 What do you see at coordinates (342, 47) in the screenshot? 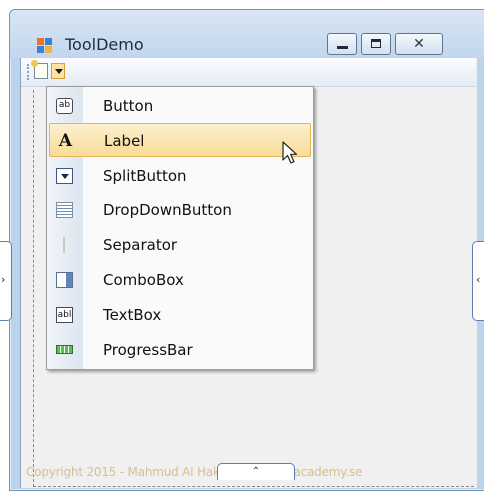
I see `minimize-icon` at bounding box center [342, 47].